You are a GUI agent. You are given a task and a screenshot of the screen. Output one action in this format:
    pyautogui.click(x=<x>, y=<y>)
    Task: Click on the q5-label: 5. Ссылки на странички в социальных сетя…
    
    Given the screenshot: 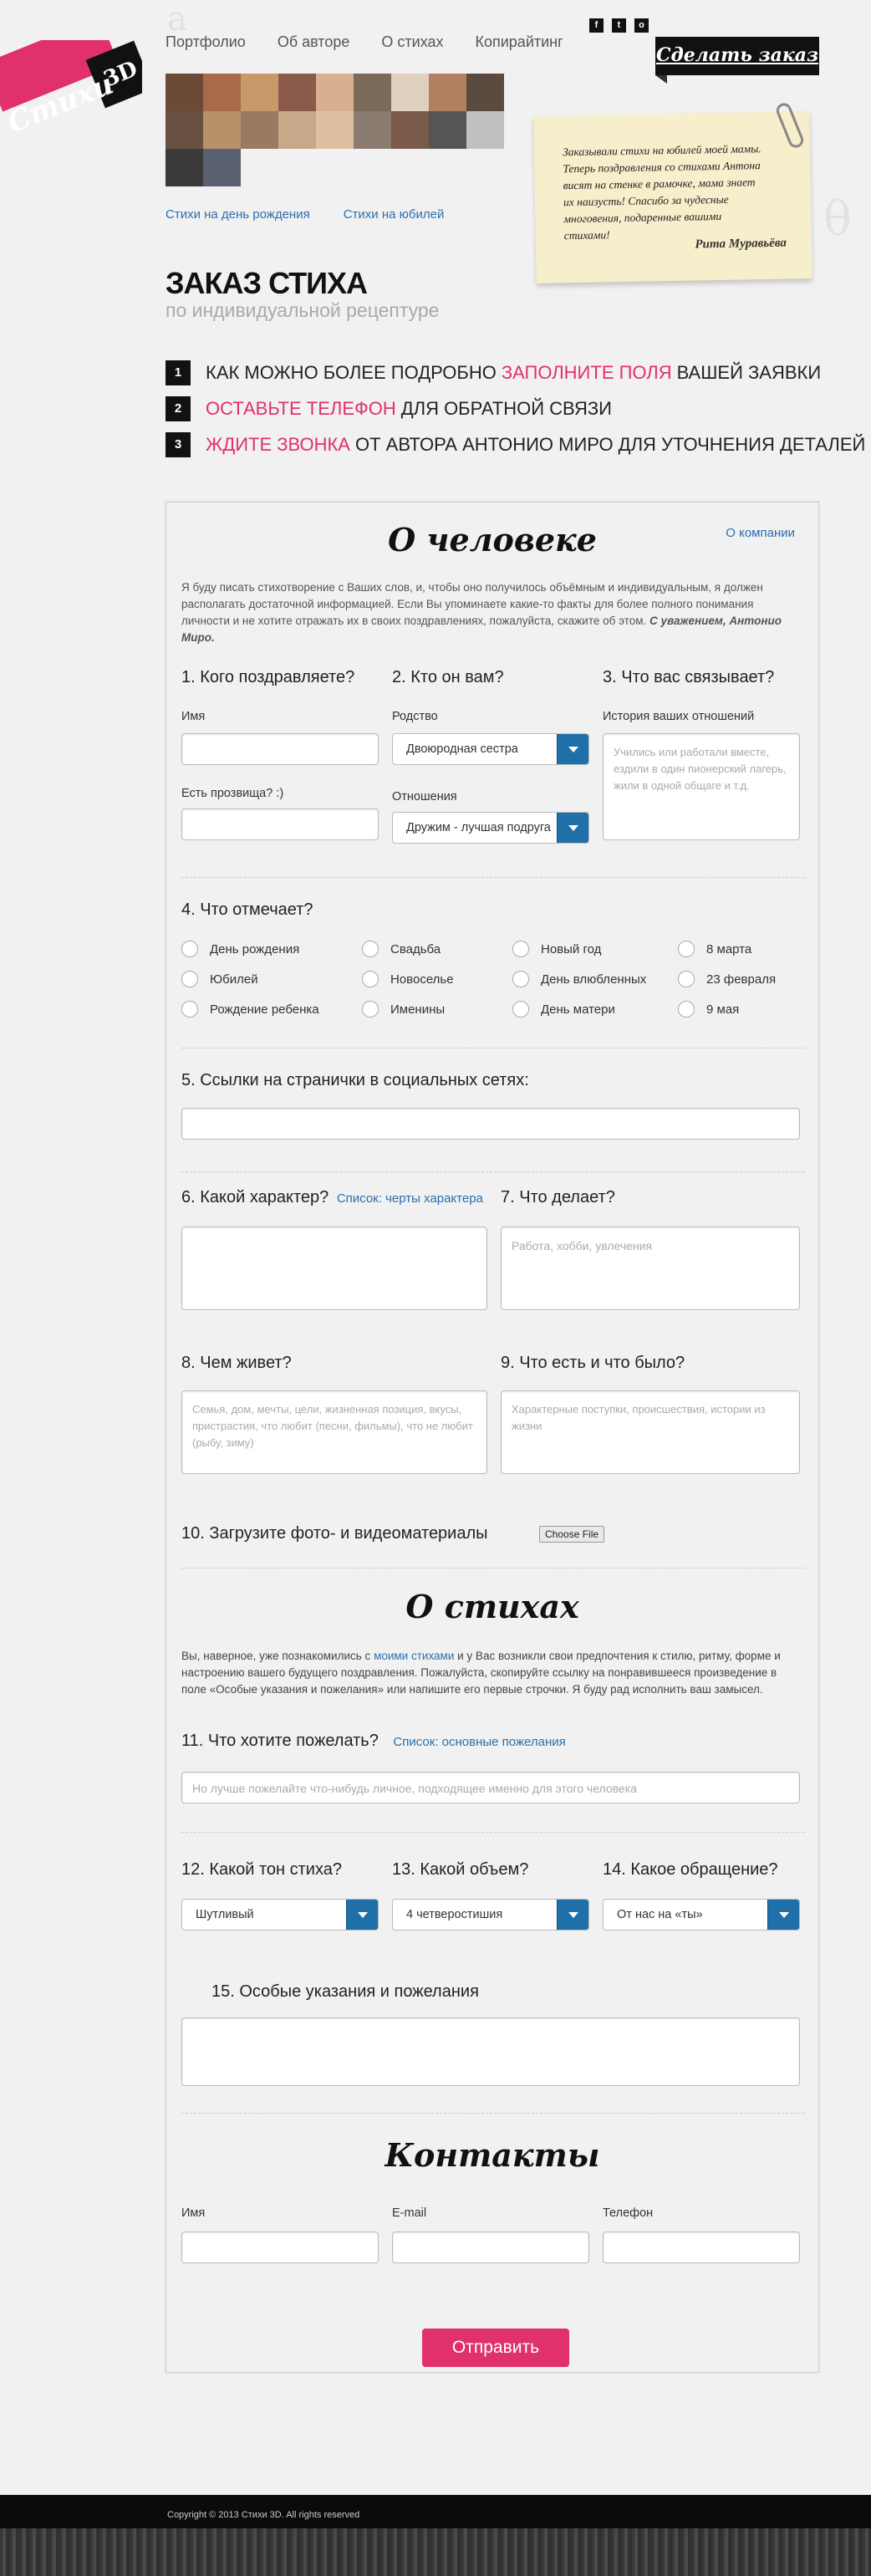 What is the action you would take?
    pyautogui.click(x=355, y=1080)
    